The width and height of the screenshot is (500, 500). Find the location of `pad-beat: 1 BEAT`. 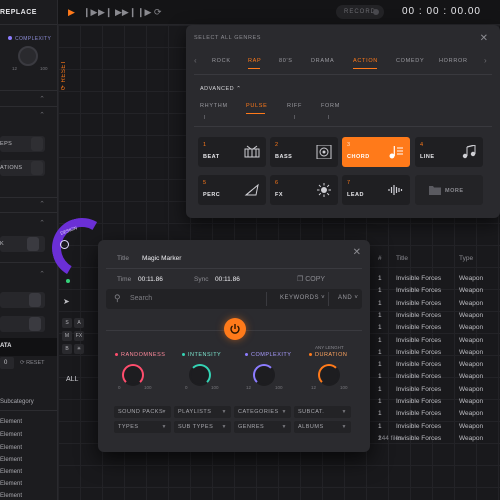

pad-beat: 1 BEAT is located at coordinates (232, 152).